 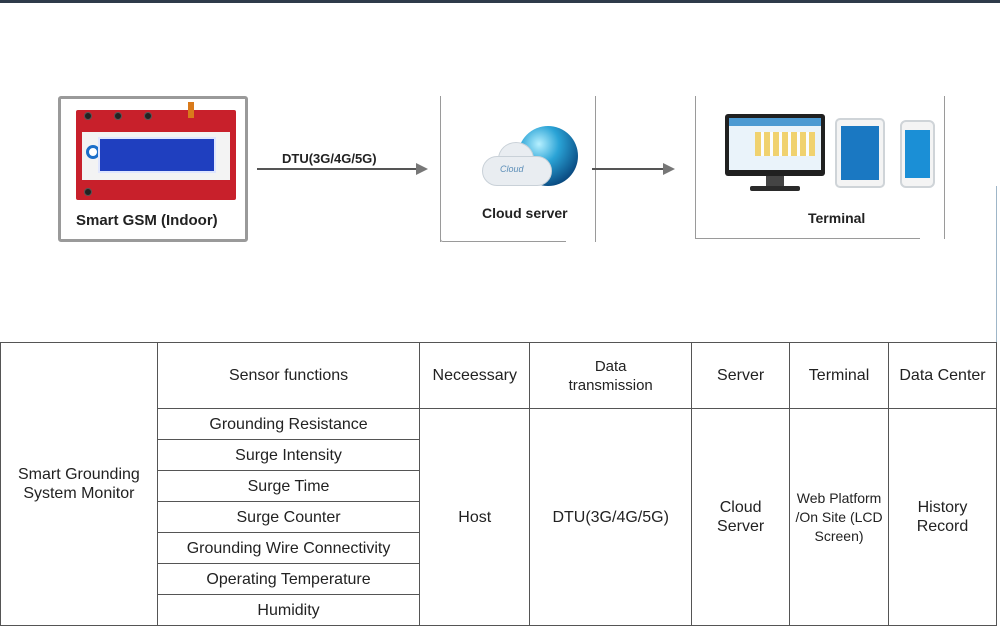 What do you see at coordinates (741, 517) in the screenshot?
I see `server-cell: Cloud Server` at bounding box center [741, 517].